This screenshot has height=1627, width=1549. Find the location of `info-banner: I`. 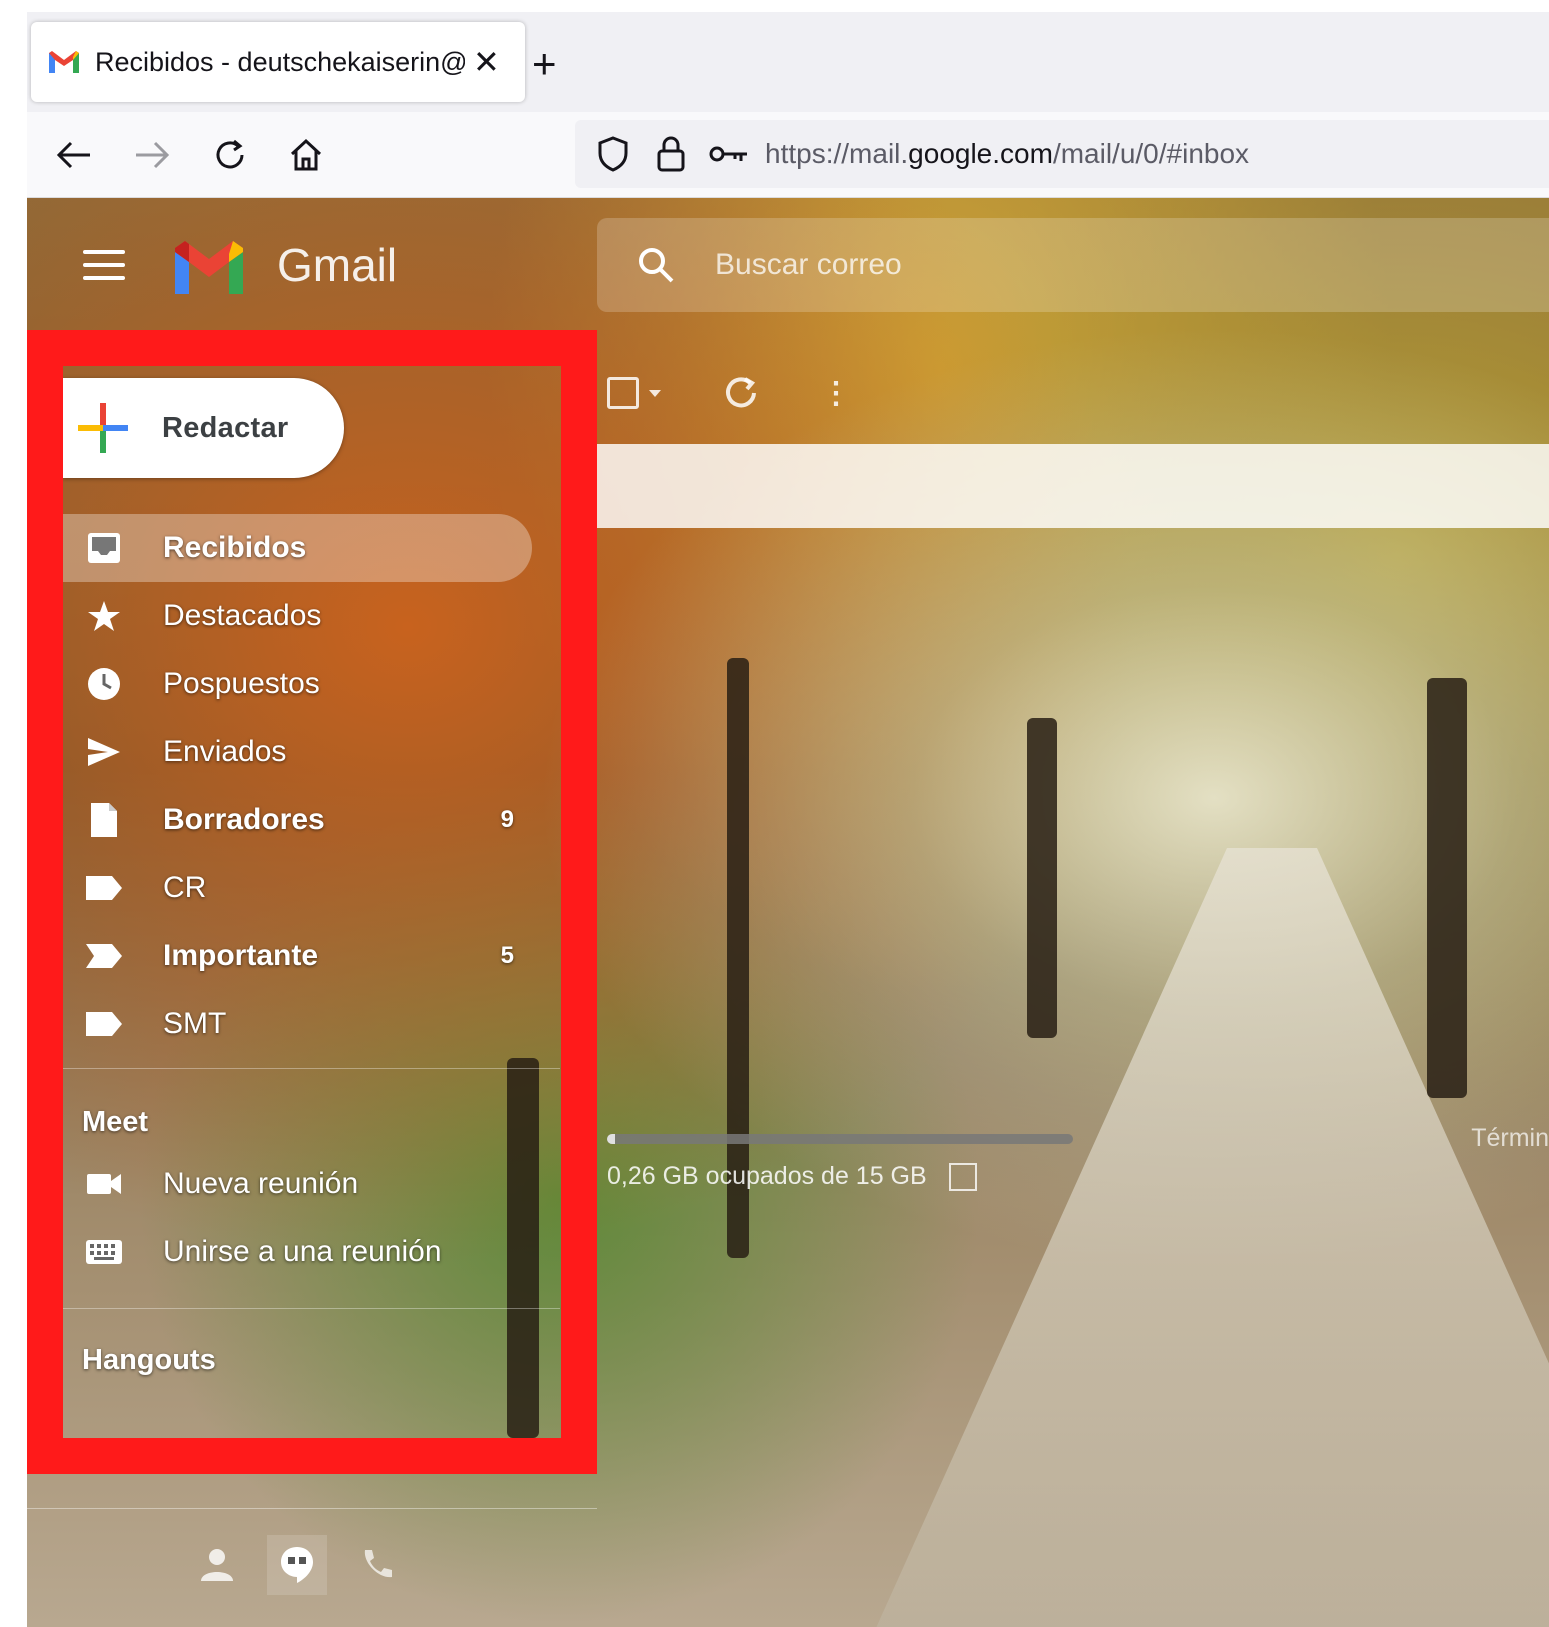

info-banner: I is located at coordinates (1073, 486).